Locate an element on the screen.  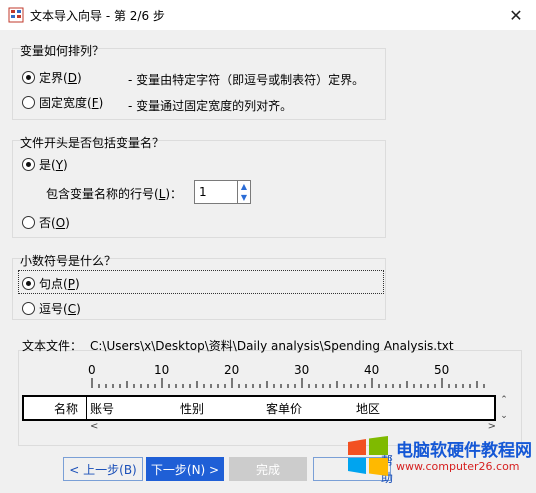
delimited-label: 定界(D) is located at coordinates (60, 78).